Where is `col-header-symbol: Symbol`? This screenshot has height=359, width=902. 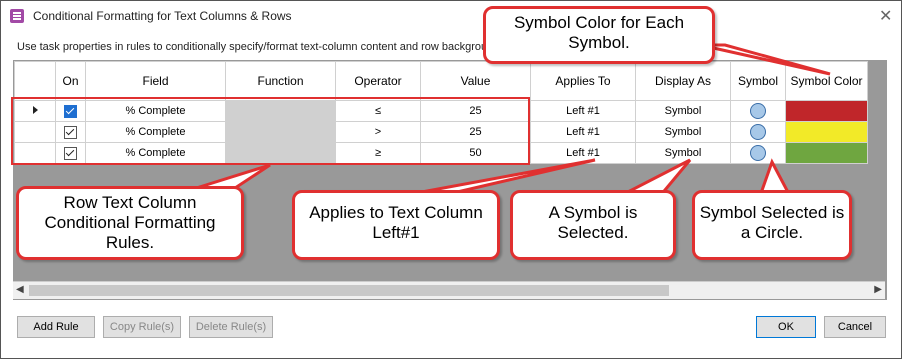 col-header-symbol: Symbol is located at coordinates (758, 81).